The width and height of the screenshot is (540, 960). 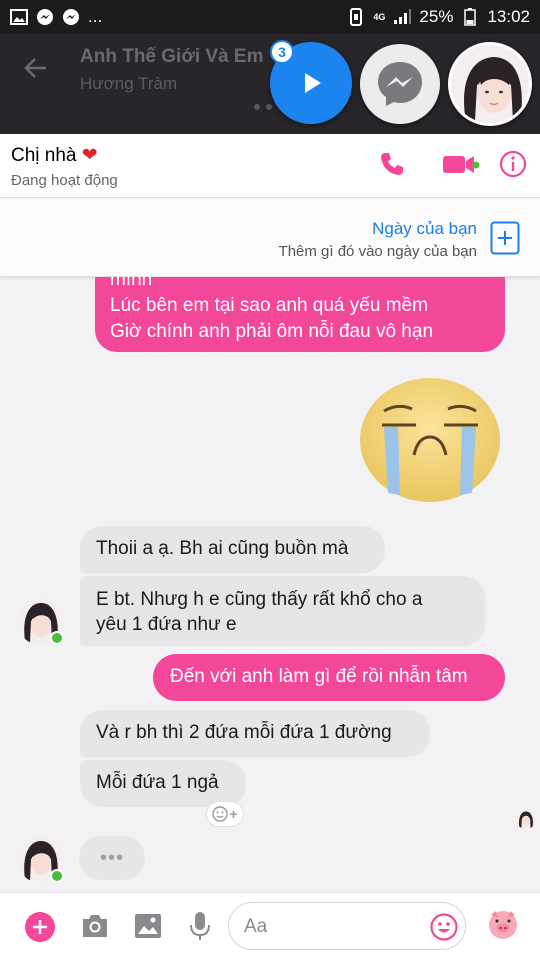 What do you see at coordinates (157, 782) in the screenshot?
I see `message-text: Mỗi đứa 1 ngả` at bounding box center [157, 782].